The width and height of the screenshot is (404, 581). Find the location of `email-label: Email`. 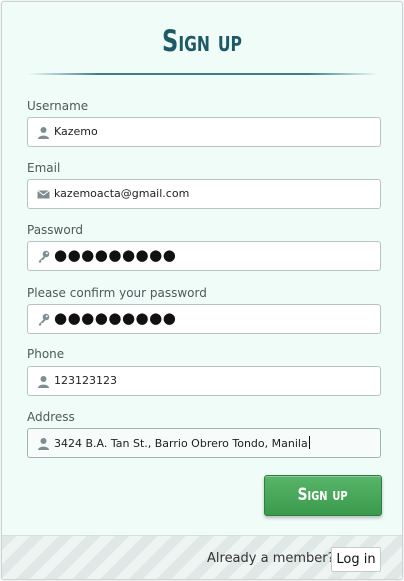

email-label: Email is located at coordinates (44, 168).